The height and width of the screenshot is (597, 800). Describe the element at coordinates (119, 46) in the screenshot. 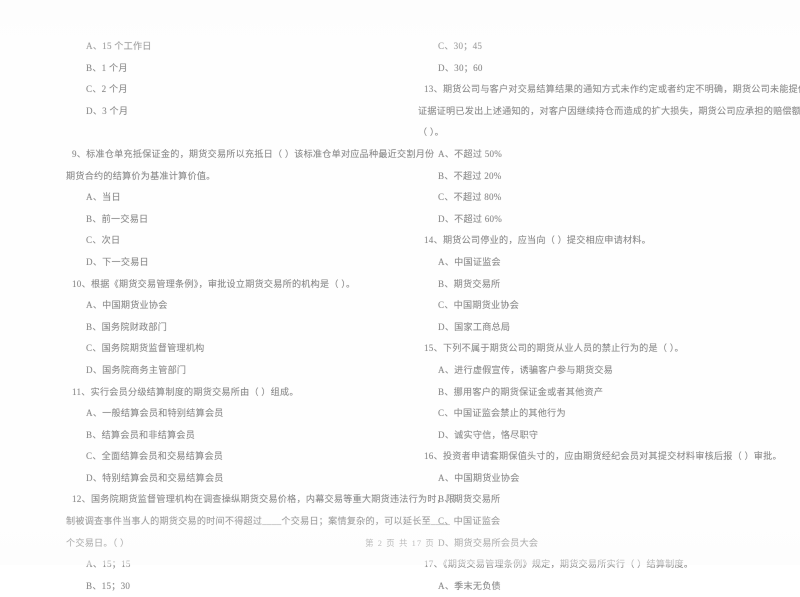

I see `q8-option-a: A、15 个工作日` at that location.